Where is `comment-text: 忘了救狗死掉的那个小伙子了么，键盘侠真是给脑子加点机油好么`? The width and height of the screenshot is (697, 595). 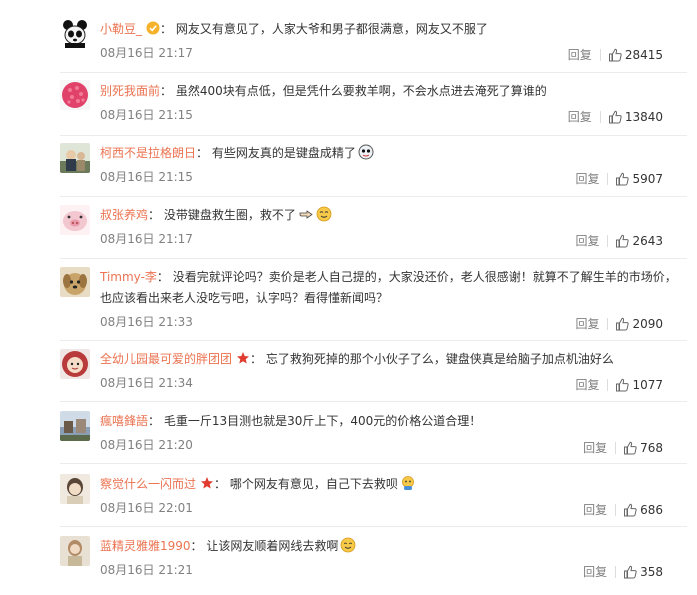 comment-text: 忘了救狗死掉的那个小伙子了么，键盘侠真是给脑子加点机油好么 is located at coordinates (439, 359).